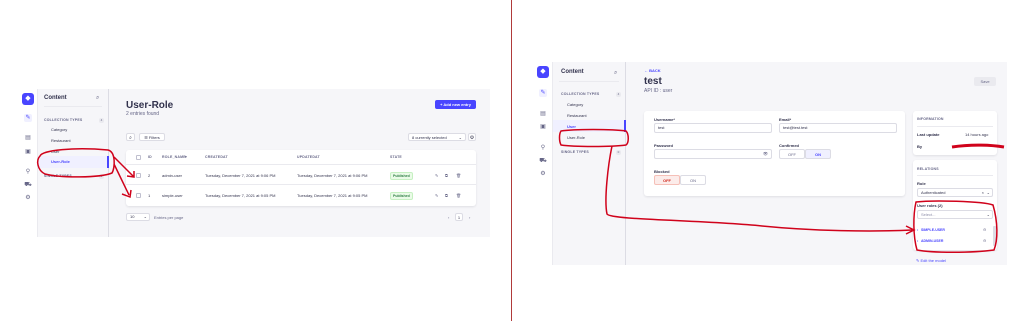  I want to click on annotation-circle-user-roles, so click(955, 226).